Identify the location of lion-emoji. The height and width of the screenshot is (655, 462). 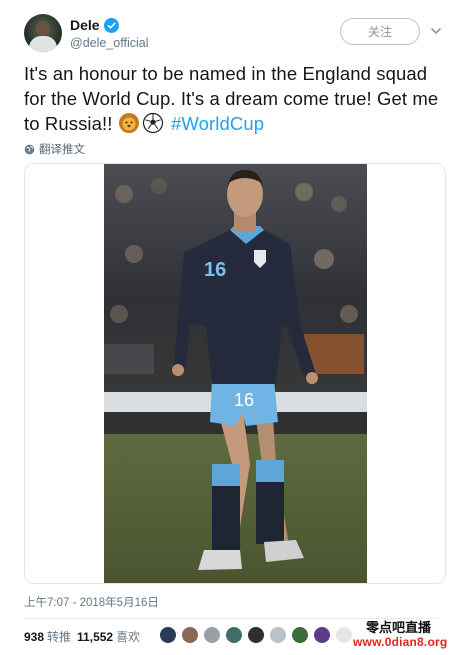
(128, 123).